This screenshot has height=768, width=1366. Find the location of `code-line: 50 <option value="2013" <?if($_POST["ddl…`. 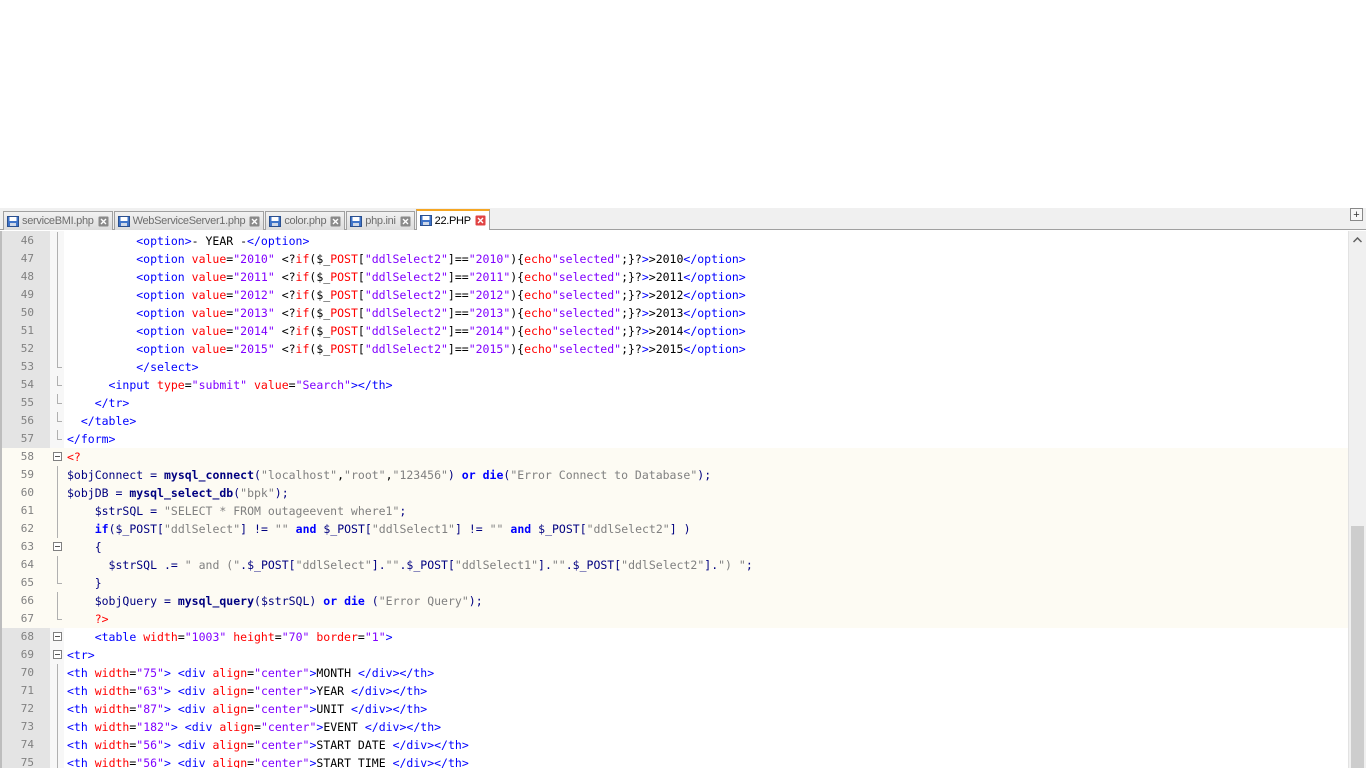

code-line: 50 <option value="2013" <?if($_POST["ddl… is located at coordinates (675, 313).